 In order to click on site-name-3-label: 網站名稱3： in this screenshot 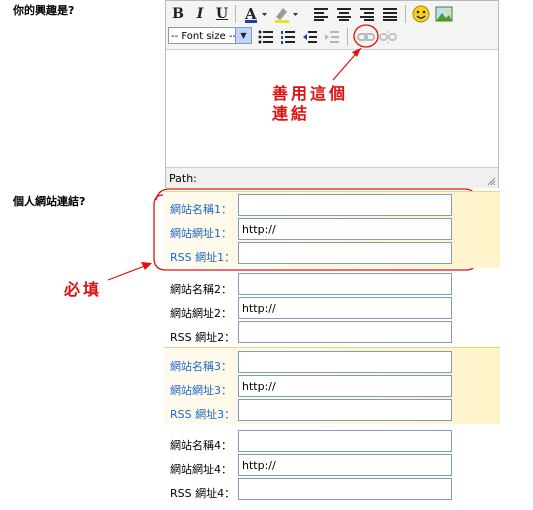, I will do `click(201, 366)`.